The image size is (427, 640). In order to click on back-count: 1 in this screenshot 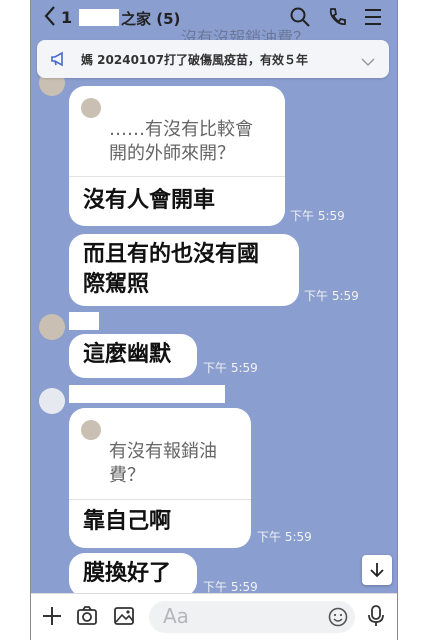, I will do `click(66, 17)`.